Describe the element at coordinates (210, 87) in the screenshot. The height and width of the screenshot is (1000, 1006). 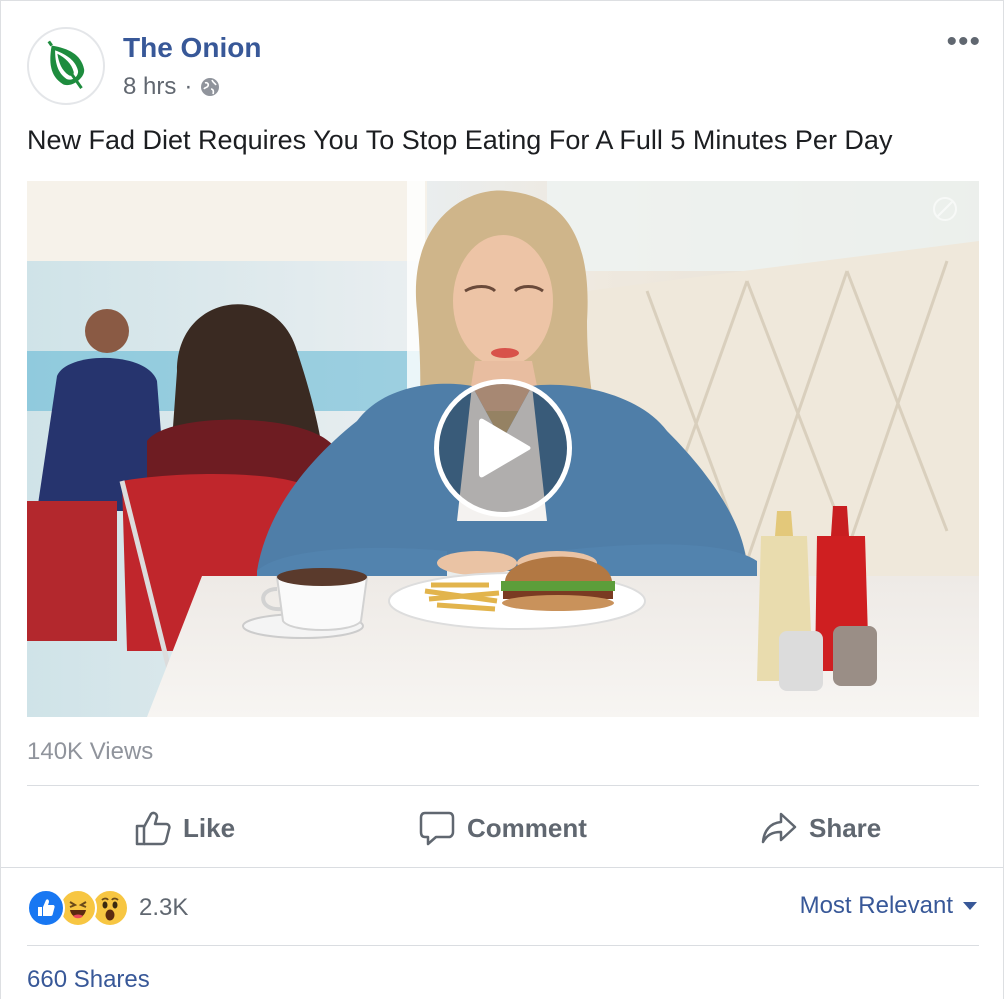
I see `globe-icon` at that location.